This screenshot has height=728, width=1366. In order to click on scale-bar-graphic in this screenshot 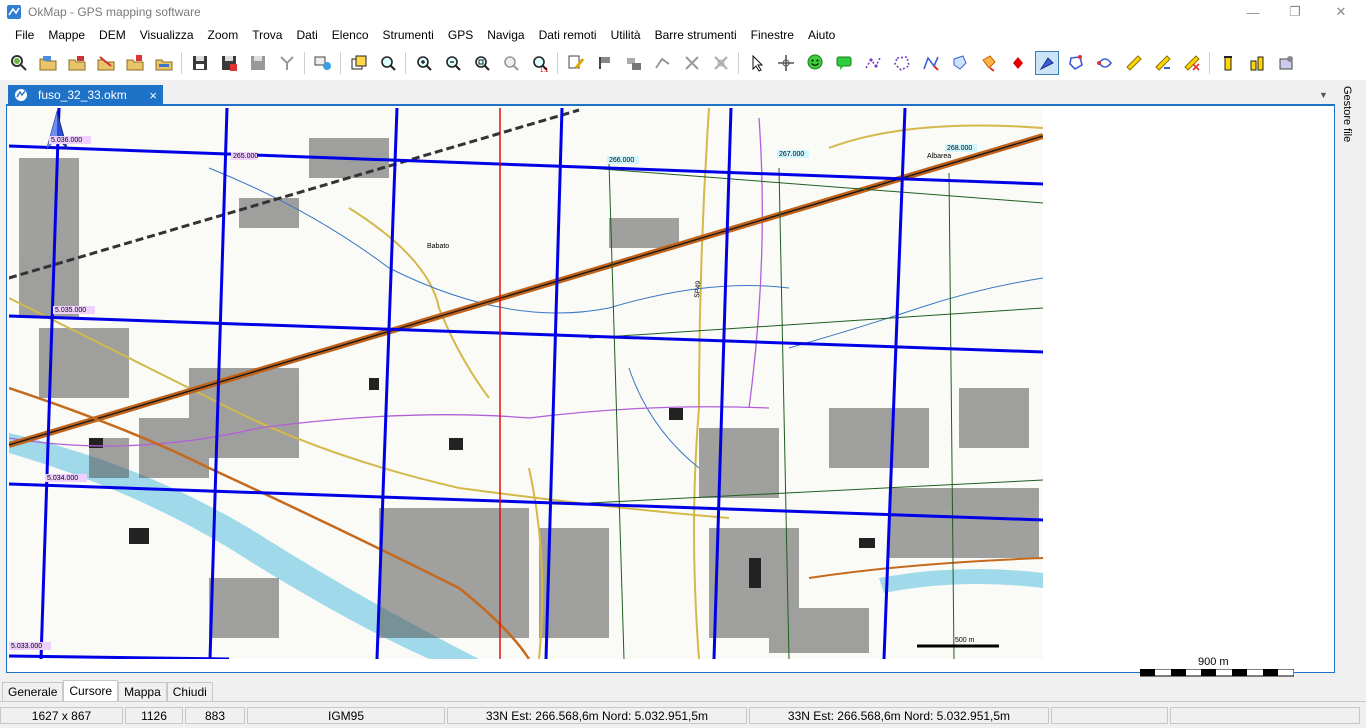, I will do `click(1217, 673)`.